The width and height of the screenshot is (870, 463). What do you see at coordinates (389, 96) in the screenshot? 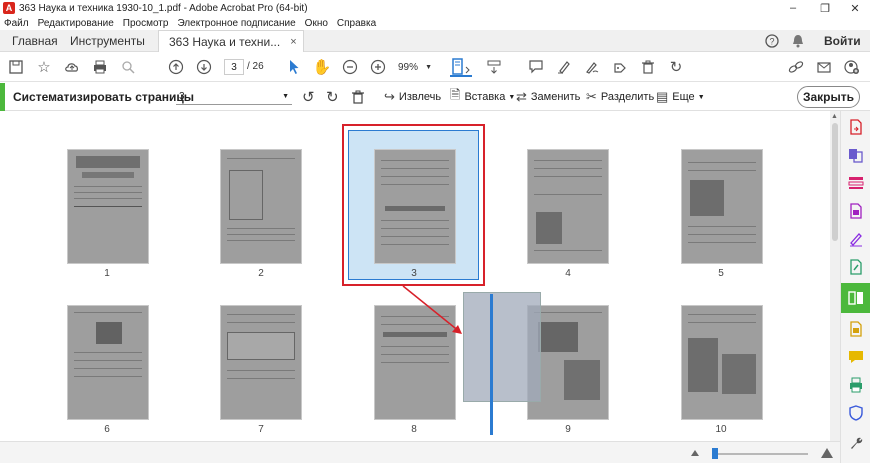
I see `extract-icon: ↪` at bounding box center [389, 96].